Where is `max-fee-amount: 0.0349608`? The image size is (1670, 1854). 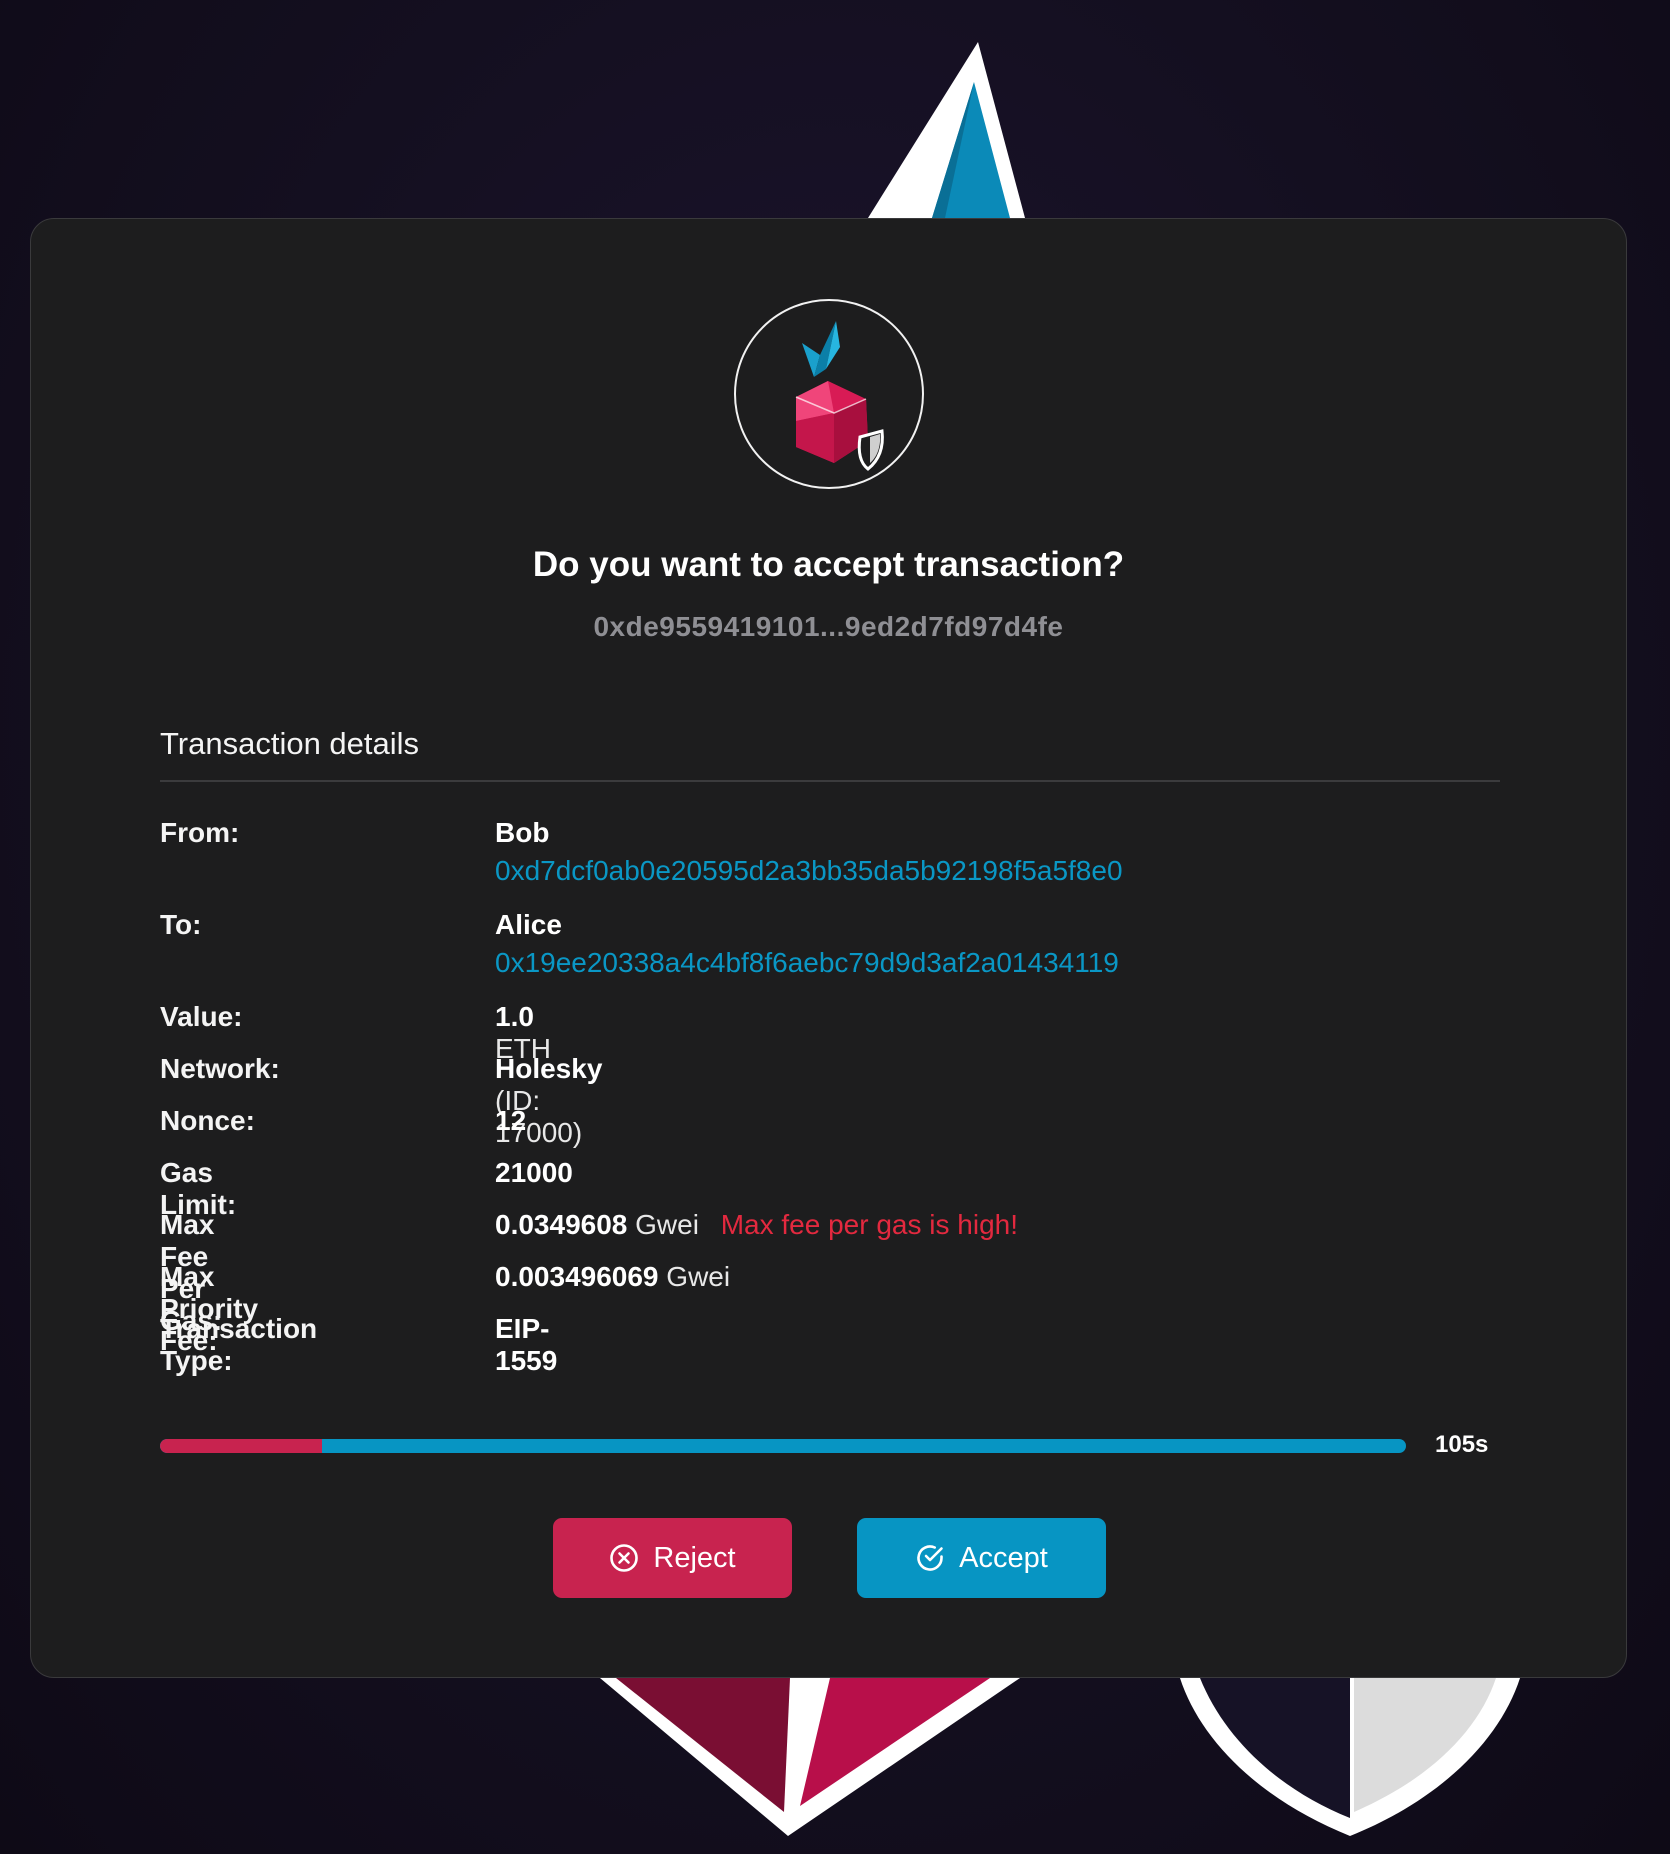
max-fee-amount: 0.0349608 is located at coordinates (561, 1224).